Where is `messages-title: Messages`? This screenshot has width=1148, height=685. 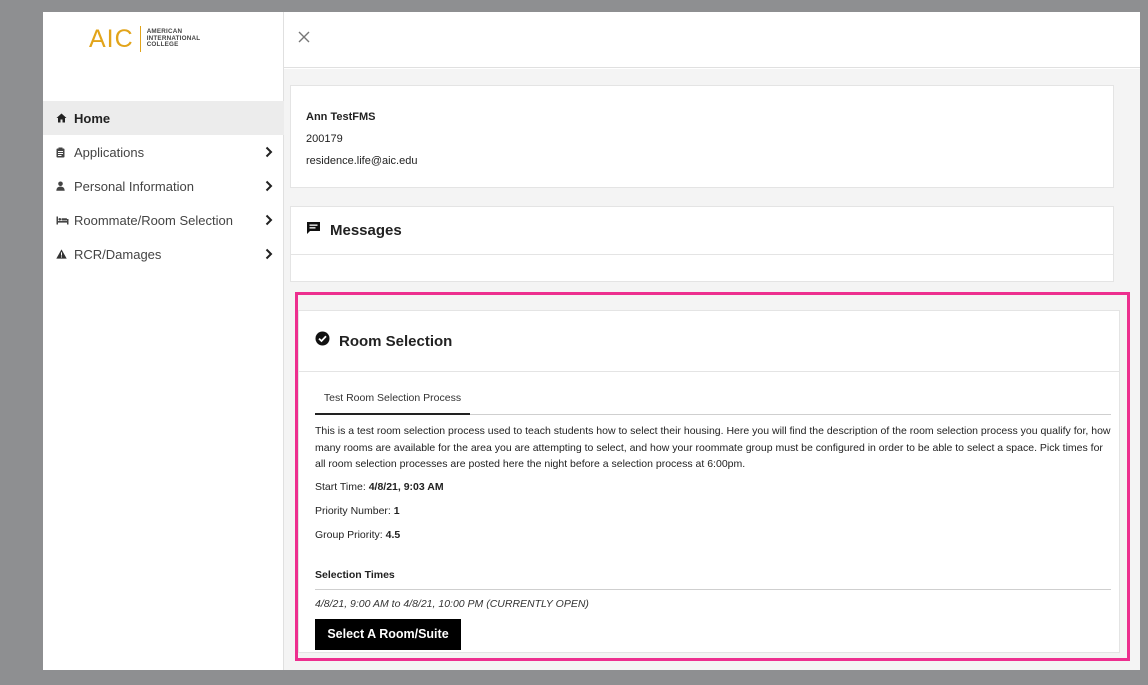
messages-title: Messages is located at coordinates (366, 230).